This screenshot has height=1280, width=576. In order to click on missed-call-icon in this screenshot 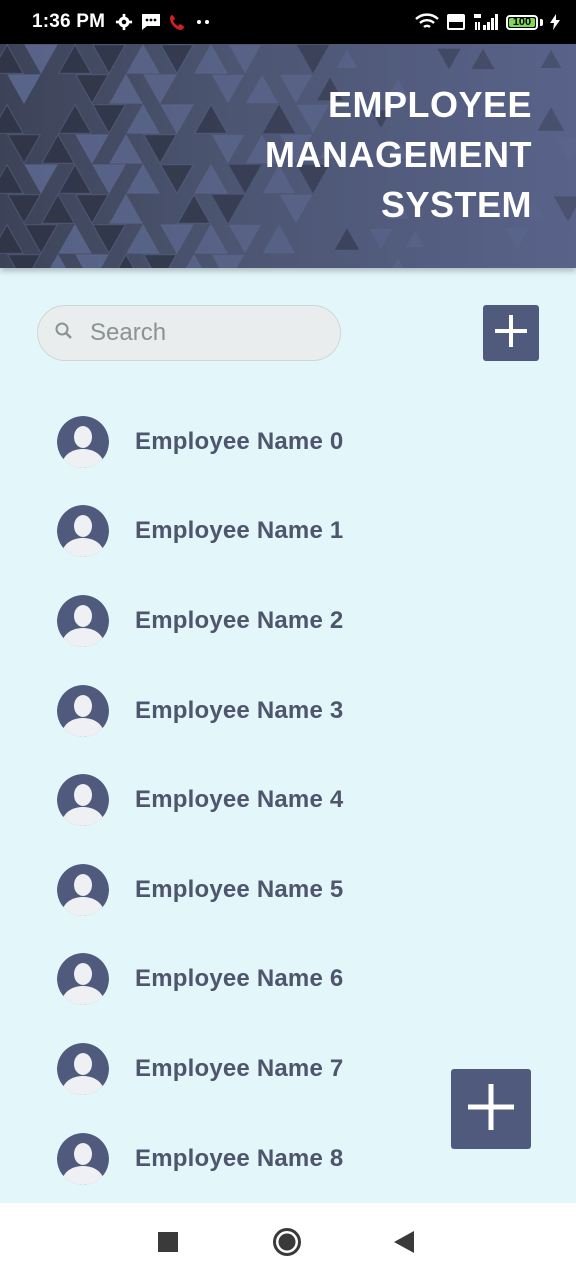, I will do `click(178, 22)`.